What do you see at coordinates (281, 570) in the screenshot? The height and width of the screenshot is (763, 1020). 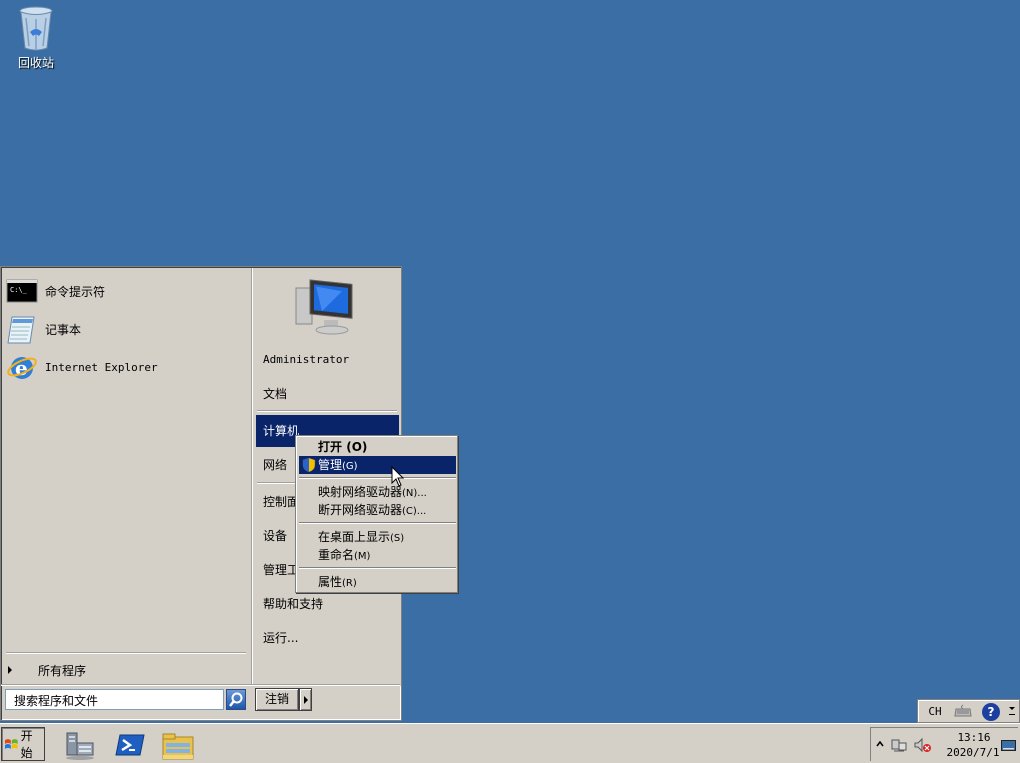 I see `admin-tools-item: 管理工` at bounding box center [281, 570].